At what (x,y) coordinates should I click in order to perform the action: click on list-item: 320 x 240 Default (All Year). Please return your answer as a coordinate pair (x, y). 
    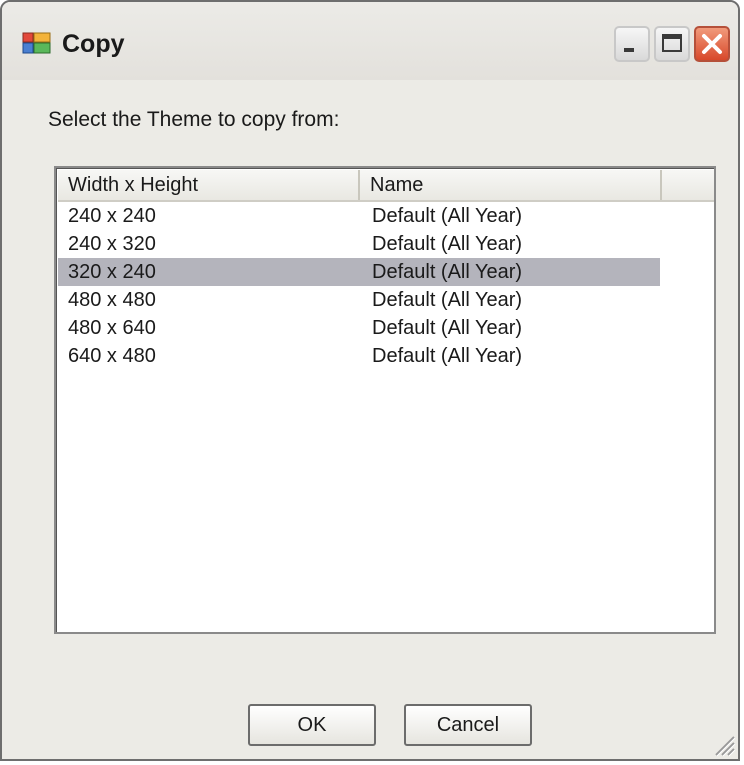
    Looking at the image, I should click on (359, 272).